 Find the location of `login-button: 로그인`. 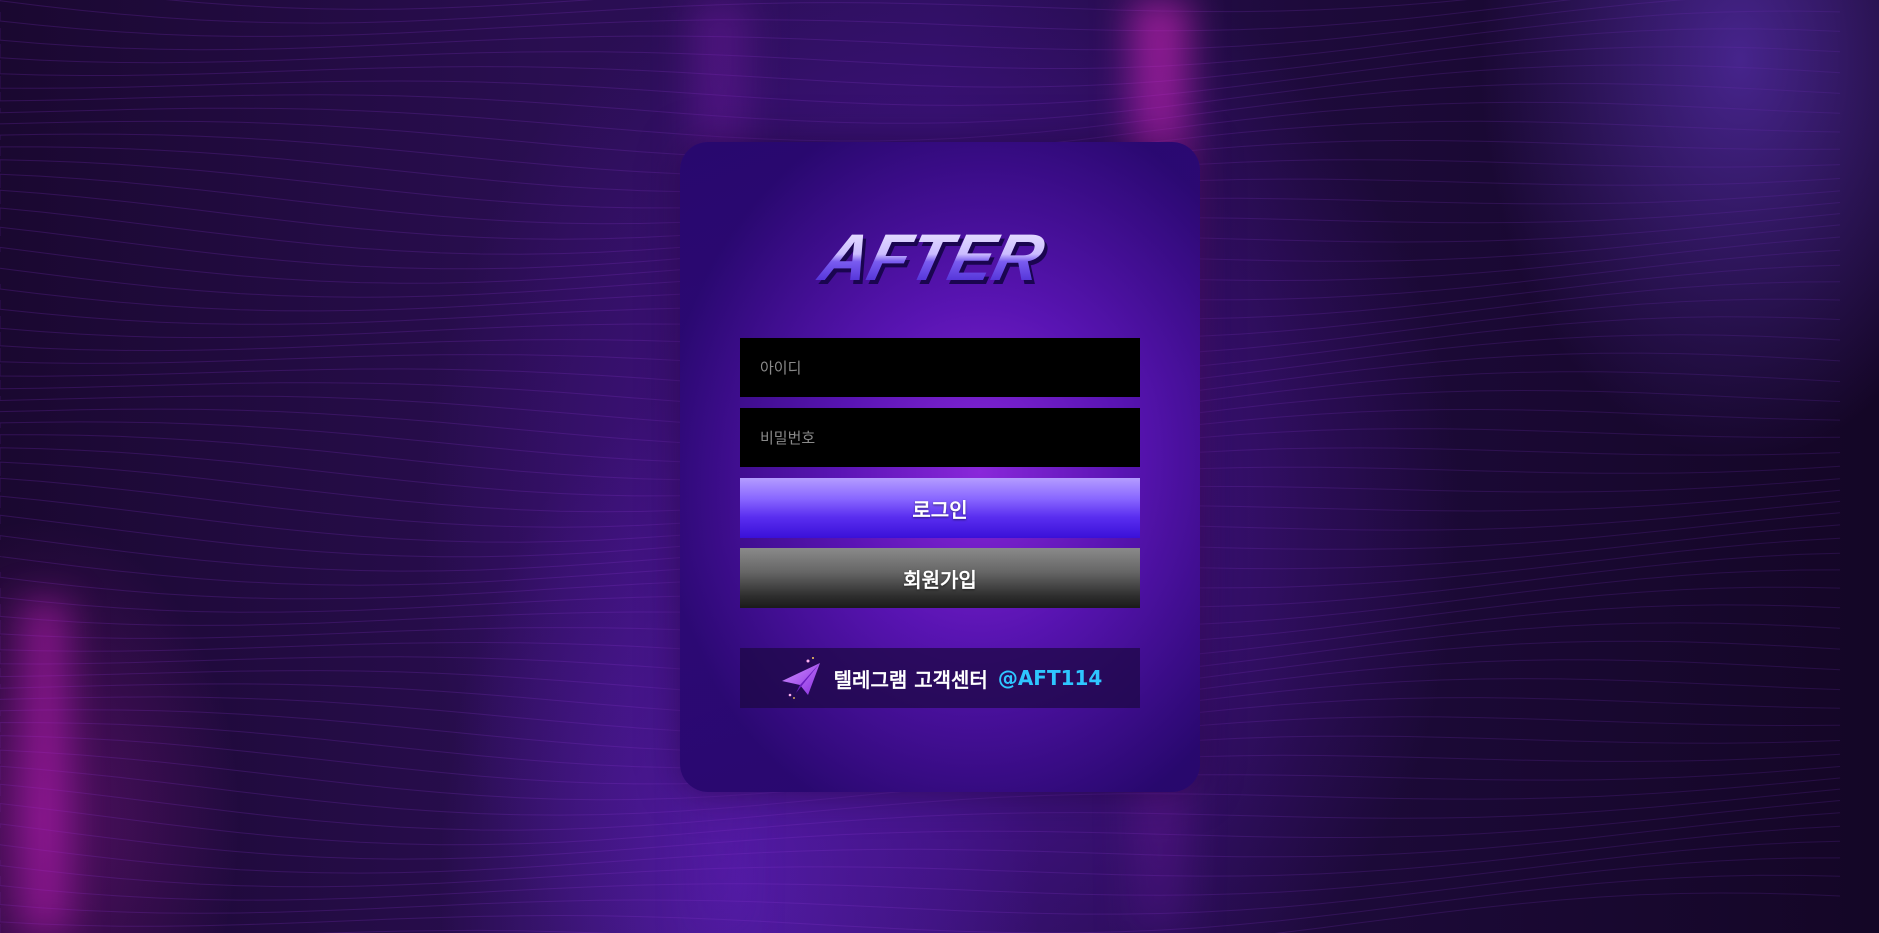

login-button: 로그인 is located at coordinates (940, 508).